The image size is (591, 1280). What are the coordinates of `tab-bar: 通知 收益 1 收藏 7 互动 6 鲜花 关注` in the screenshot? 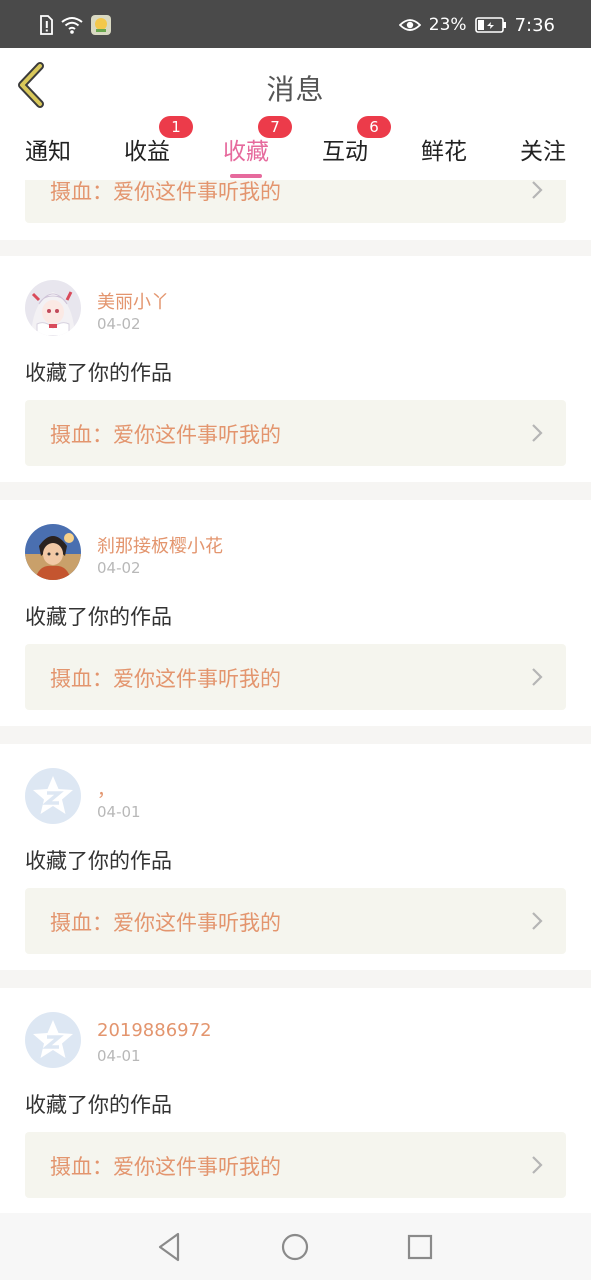 It's located at (295, 148).